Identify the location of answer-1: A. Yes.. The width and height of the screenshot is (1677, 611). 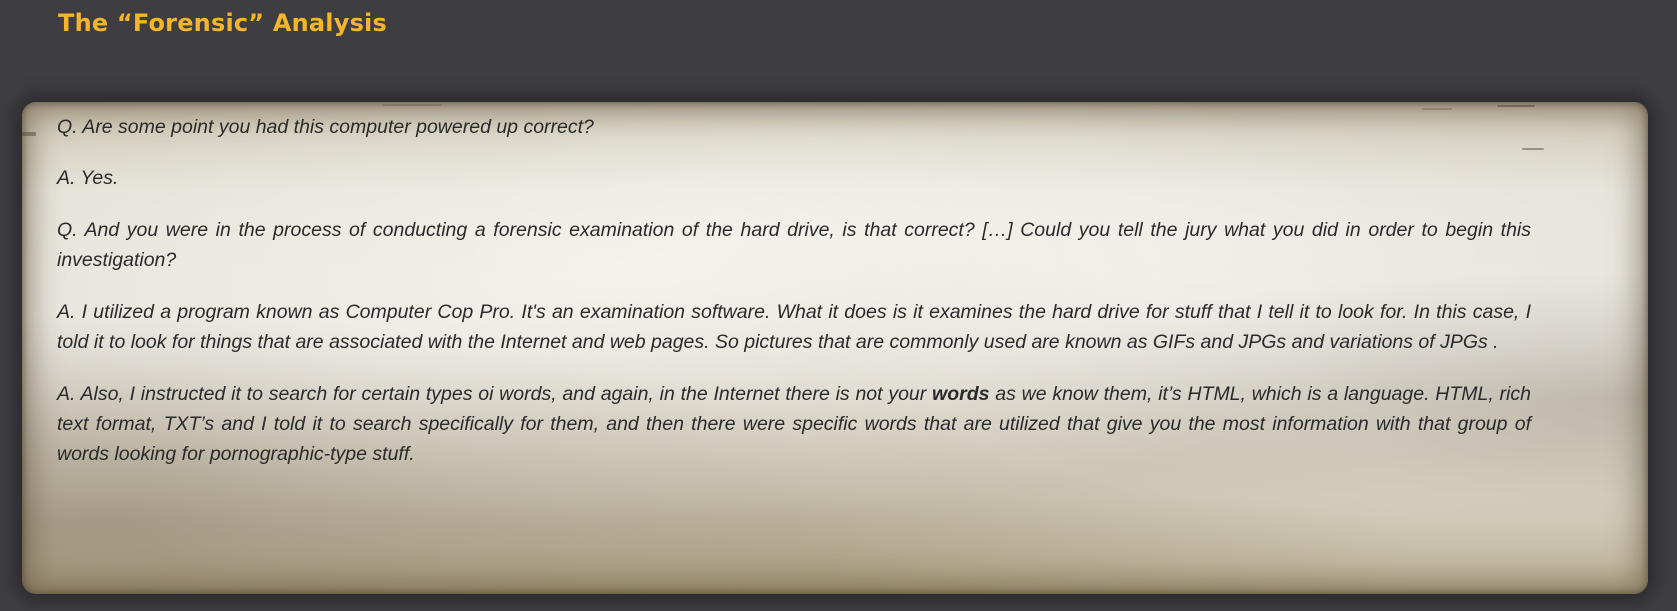
(88, 178).